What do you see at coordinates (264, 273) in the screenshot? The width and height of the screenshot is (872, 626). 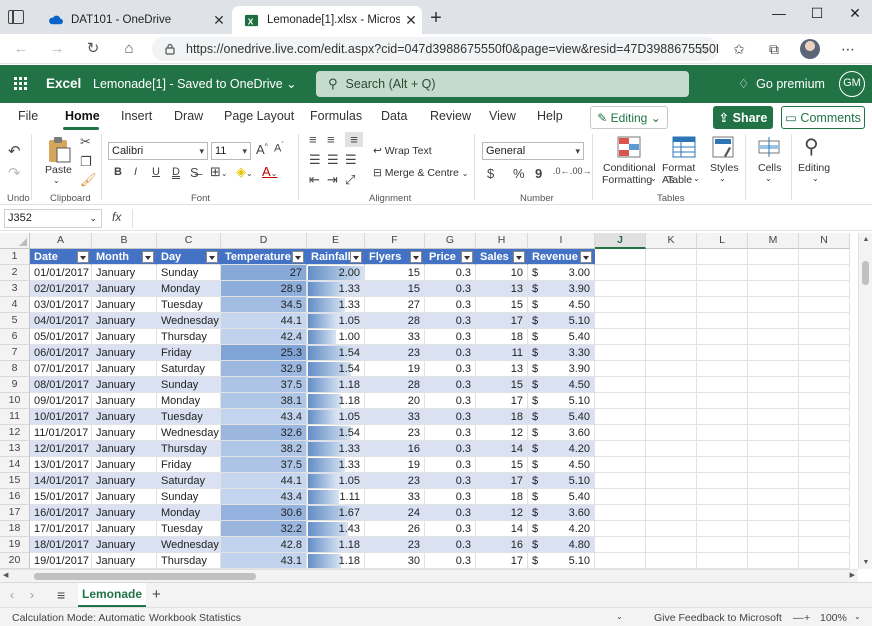 I see `table-cell: 27` at bounding box center [264, 273].